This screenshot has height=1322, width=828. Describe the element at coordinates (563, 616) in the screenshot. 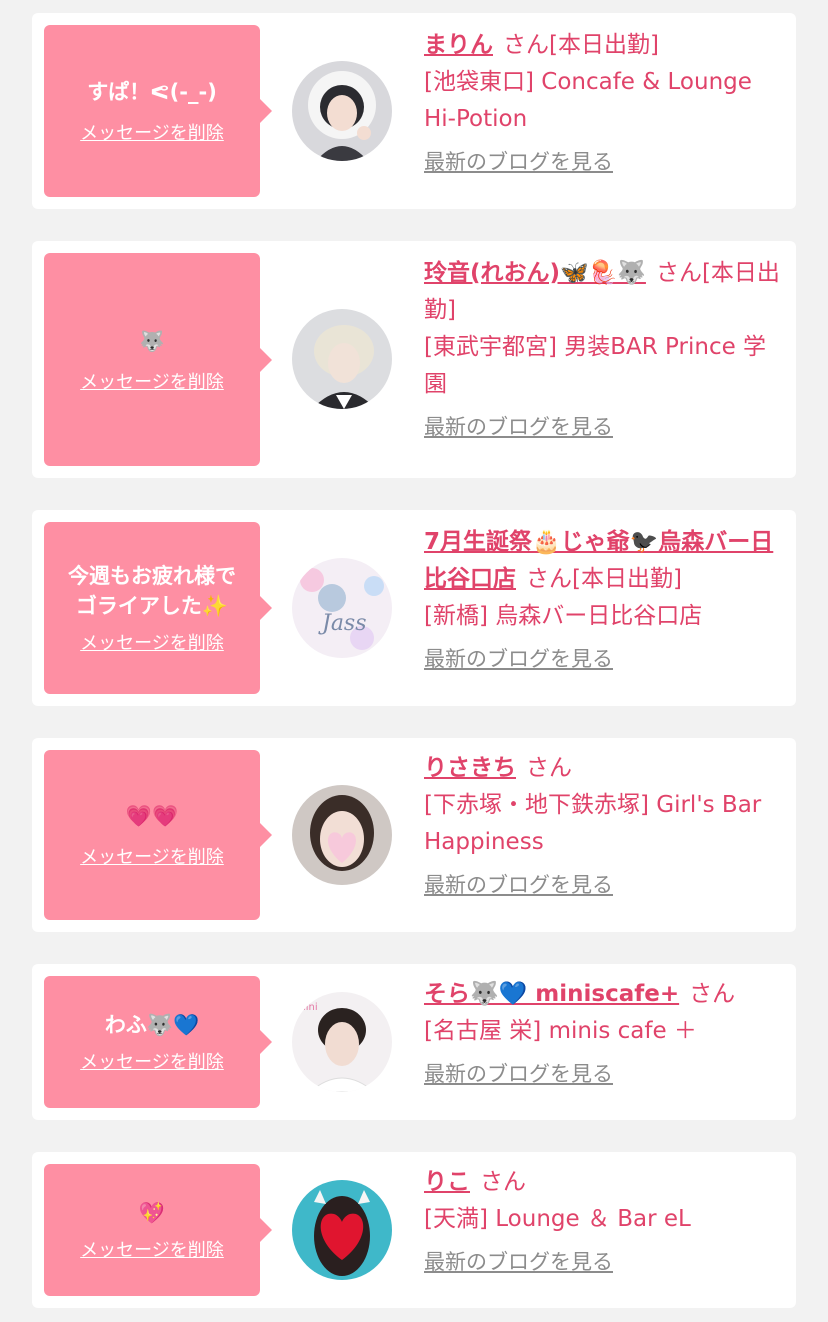

I see `shop-info: [新橋] 烏森バー日比谷口店` at that location.